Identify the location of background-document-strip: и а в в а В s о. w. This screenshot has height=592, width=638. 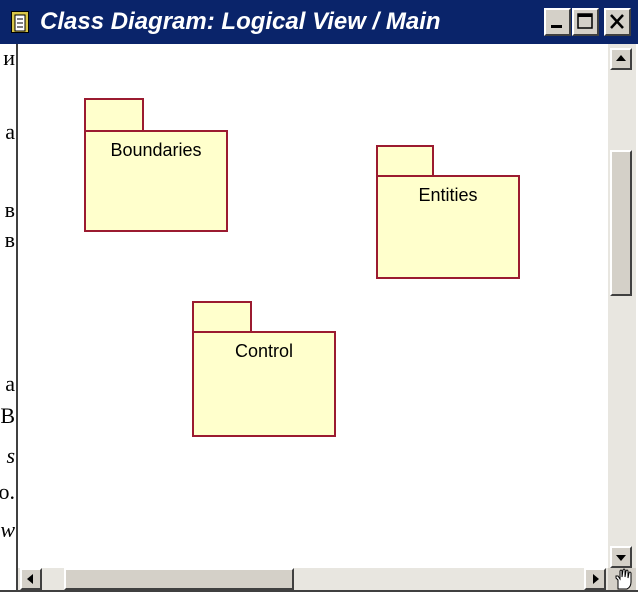
(8, 308).